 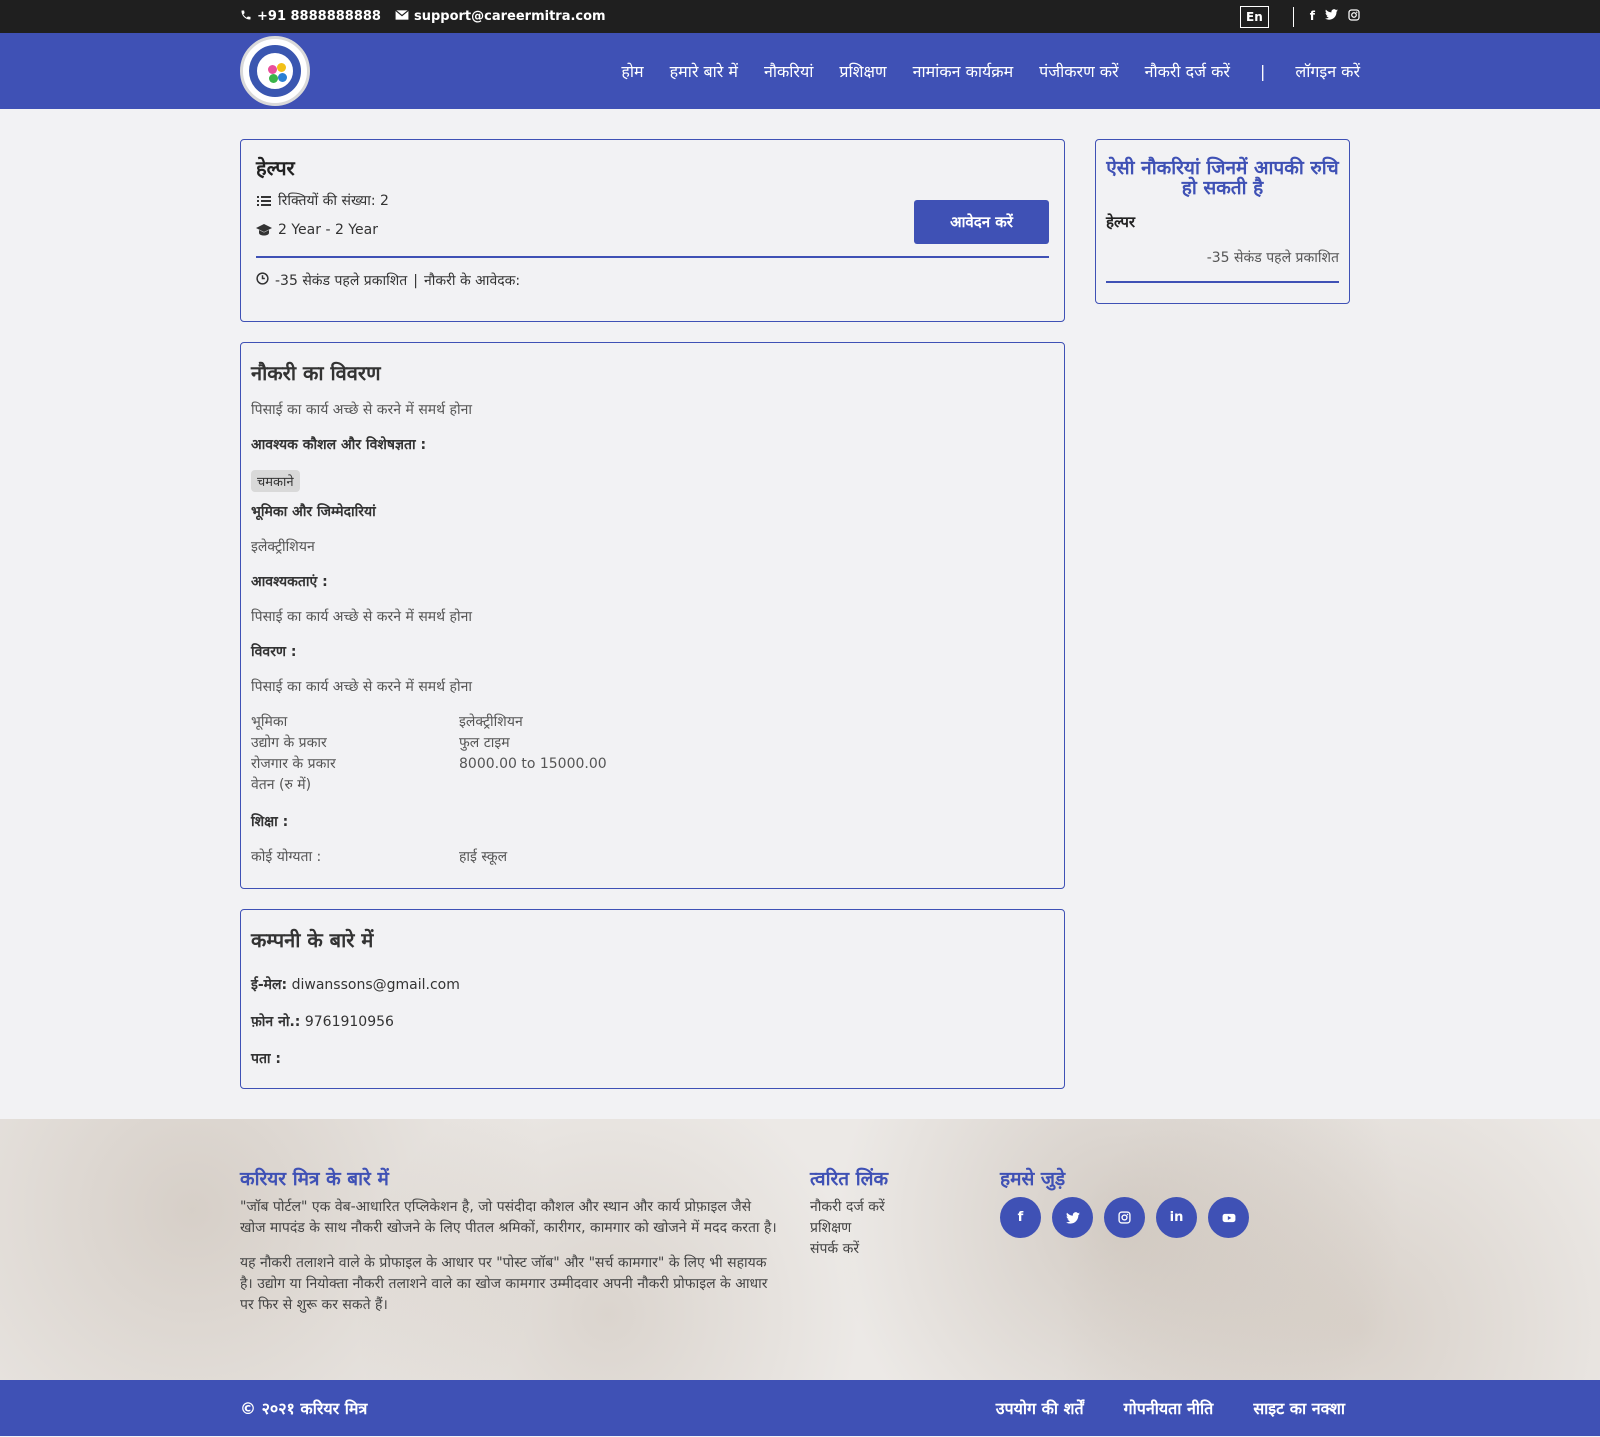 I want to click on site-logo, so click(x=275, y=71).